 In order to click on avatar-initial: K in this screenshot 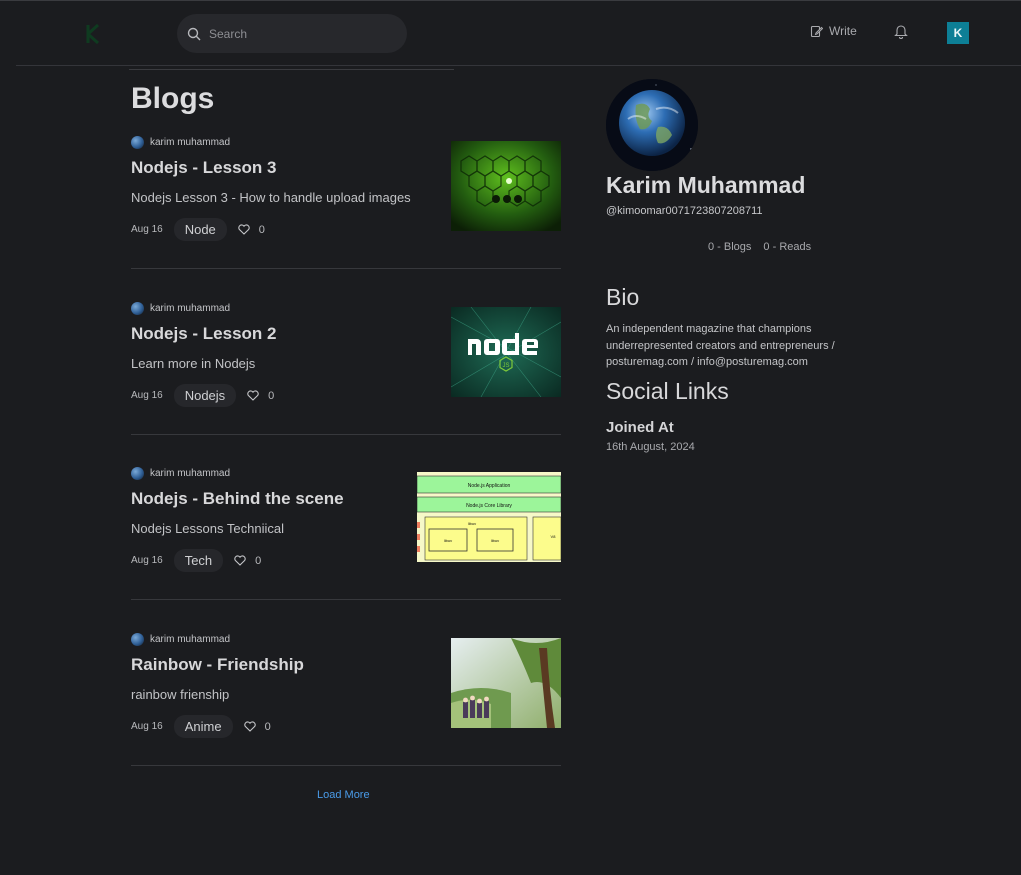, I will do `click(958, 33)`.